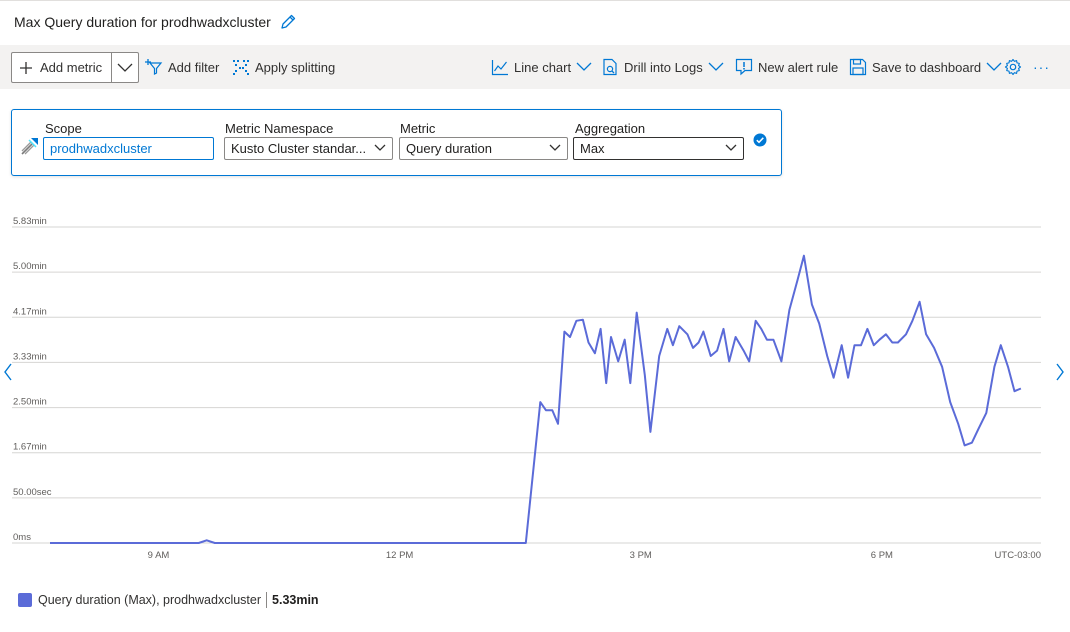  Describe the element at coordinates (159, 555) in the screenshot. I see `x-tick-label: 9 AM` at that location.